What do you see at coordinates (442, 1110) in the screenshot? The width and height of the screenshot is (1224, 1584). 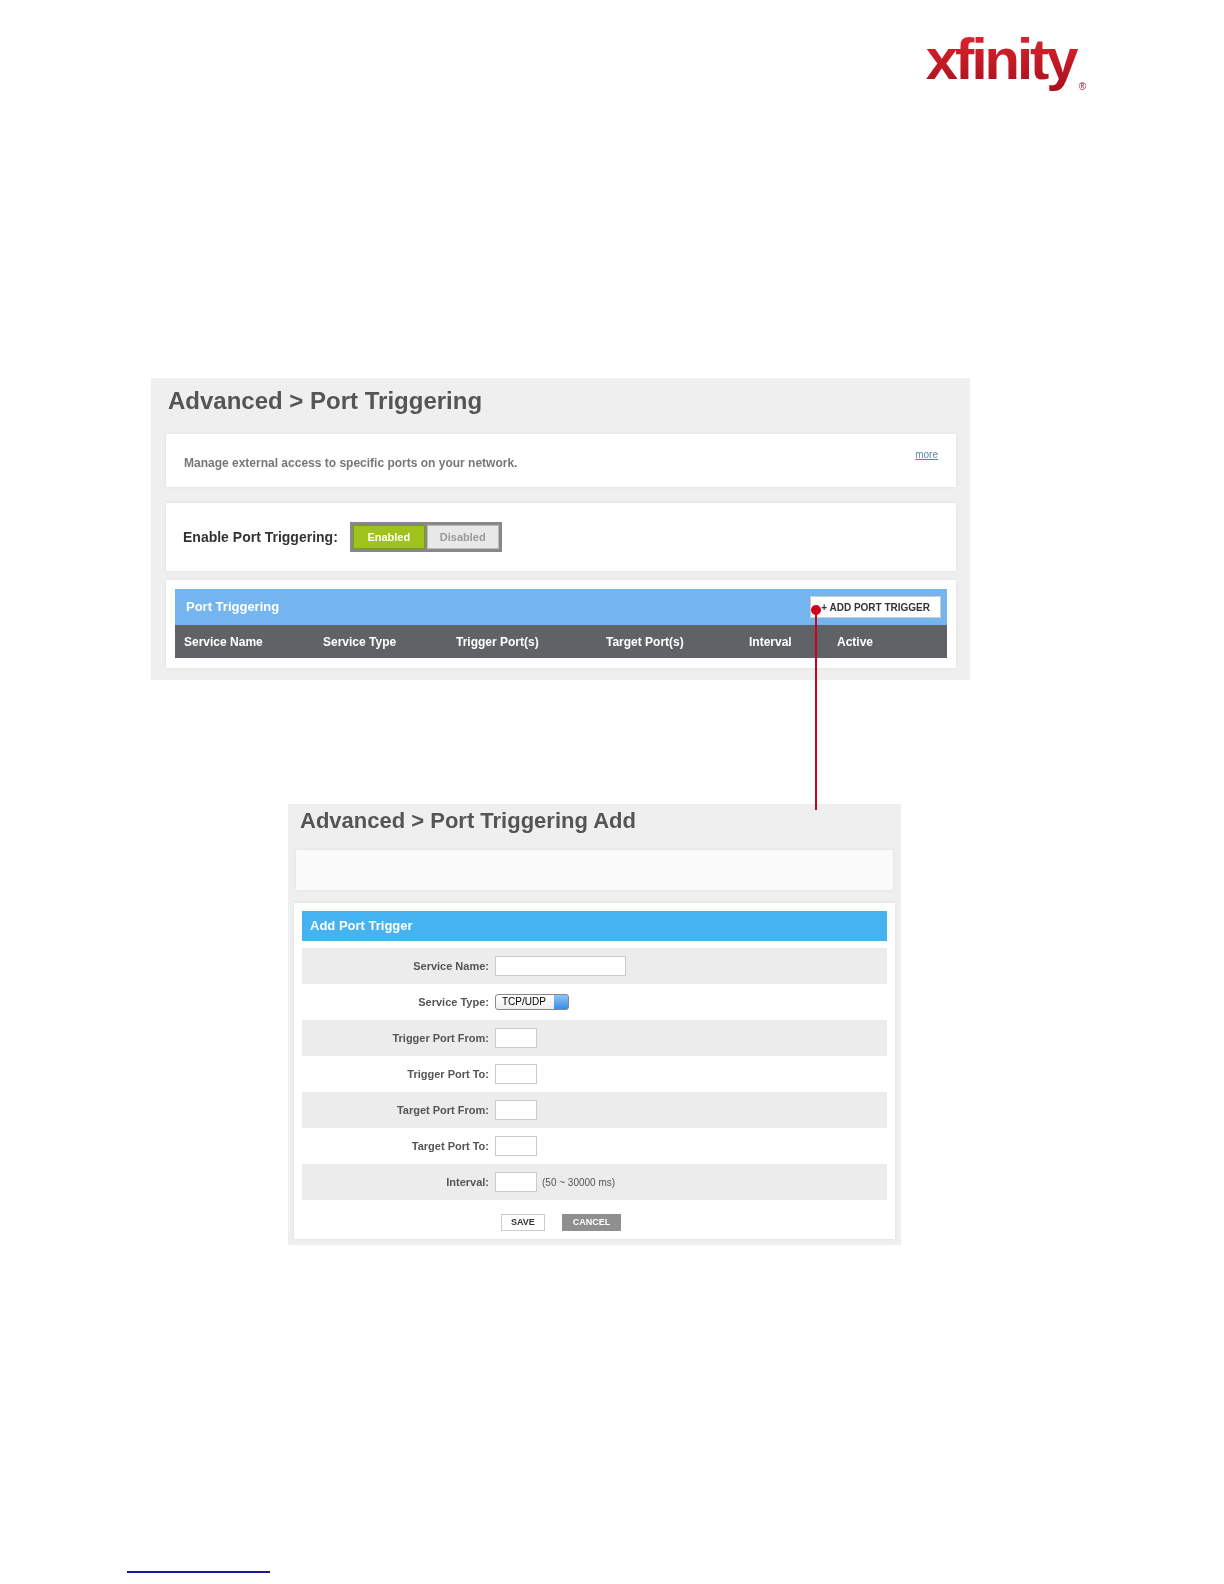 I see `field-label: Target Port From:` at bounding box center [442, 1110].